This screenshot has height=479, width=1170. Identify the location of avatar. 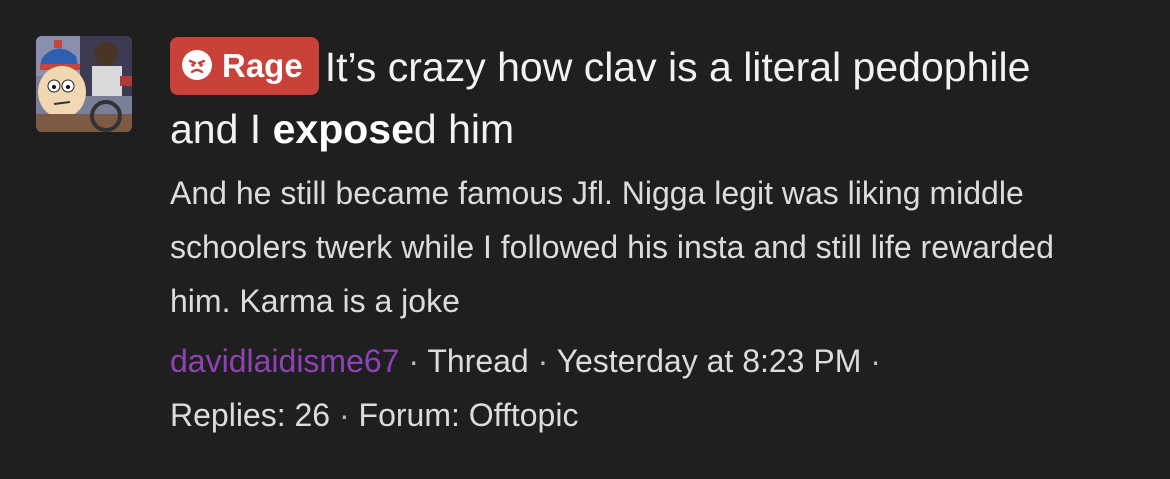
(84, 84).